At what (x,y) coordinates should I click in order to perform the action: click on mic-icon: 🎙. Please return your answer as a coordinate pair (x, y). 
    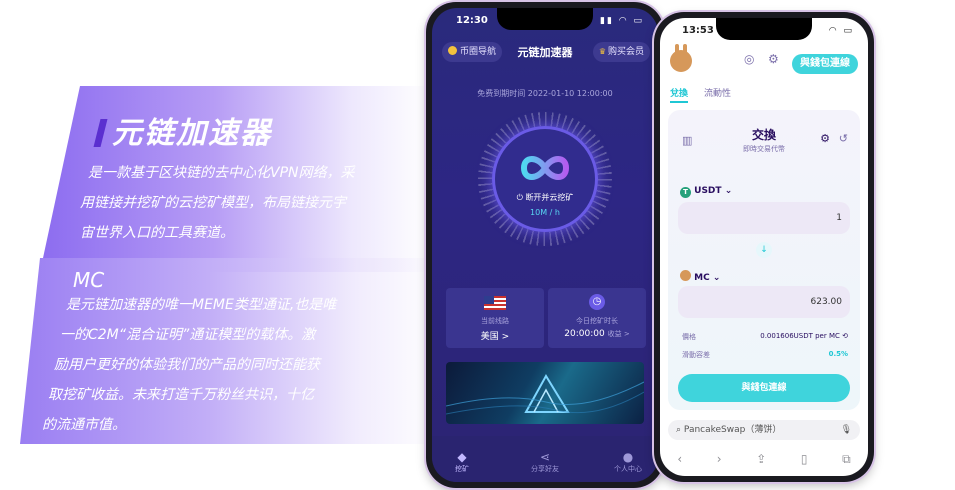
    Looking at the image, I should click on (846, 430).